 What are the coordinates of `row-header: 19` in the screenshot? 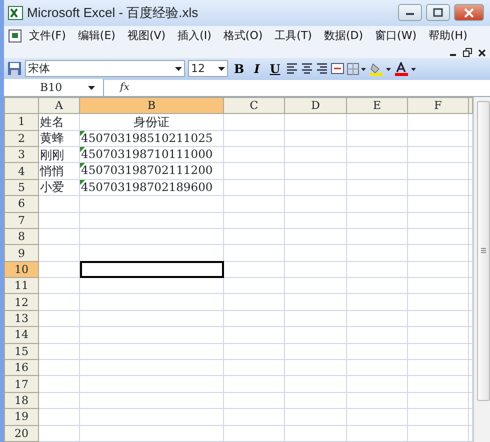 It's located at (21, 417).